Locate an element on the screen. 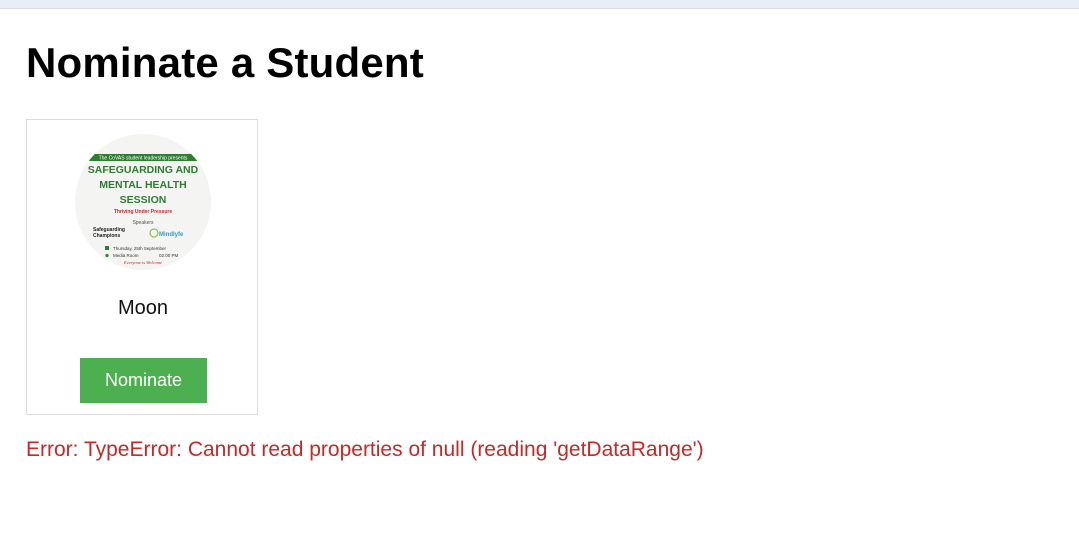 This screenshot has height=553, width=1079. poster-time: 02:00 PM is located at coordinates (169, 255).